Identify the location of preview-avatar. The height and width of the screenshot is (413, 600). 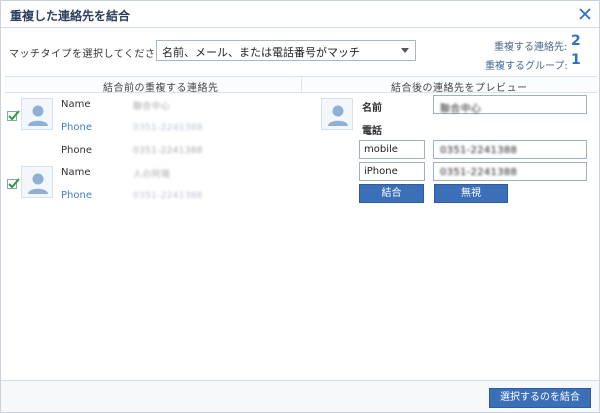
(337, 114).